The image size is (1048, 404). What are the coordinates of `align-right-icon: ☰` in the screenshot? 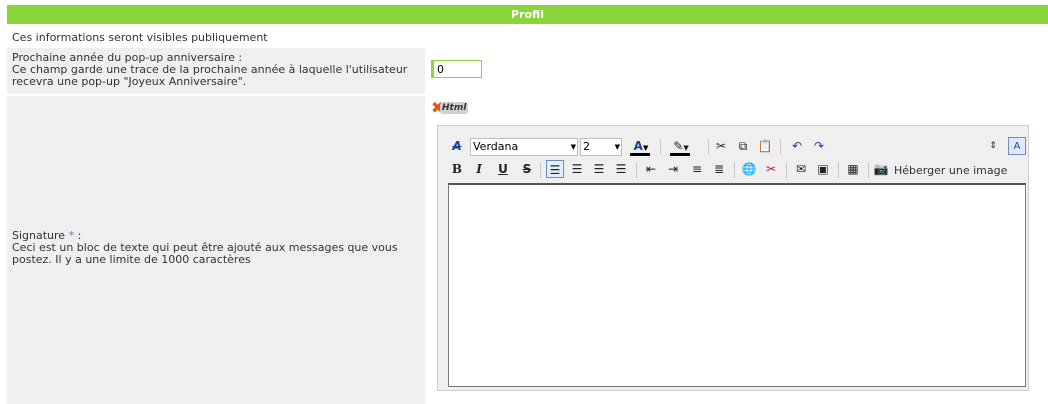 It's located at (599, 169).